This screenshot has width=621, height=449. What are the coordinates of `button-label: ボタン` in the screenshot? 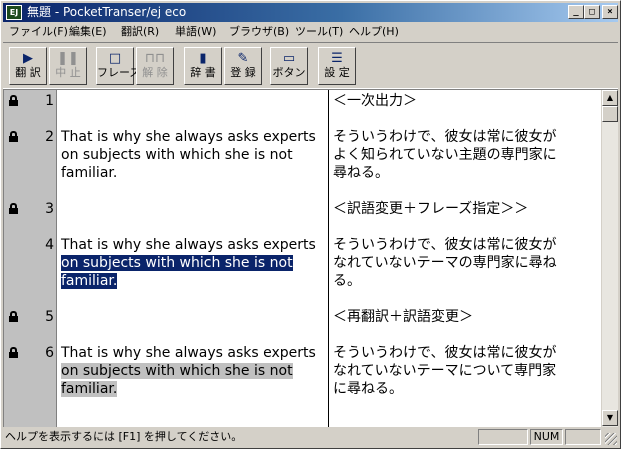 It's located at (289, 72).